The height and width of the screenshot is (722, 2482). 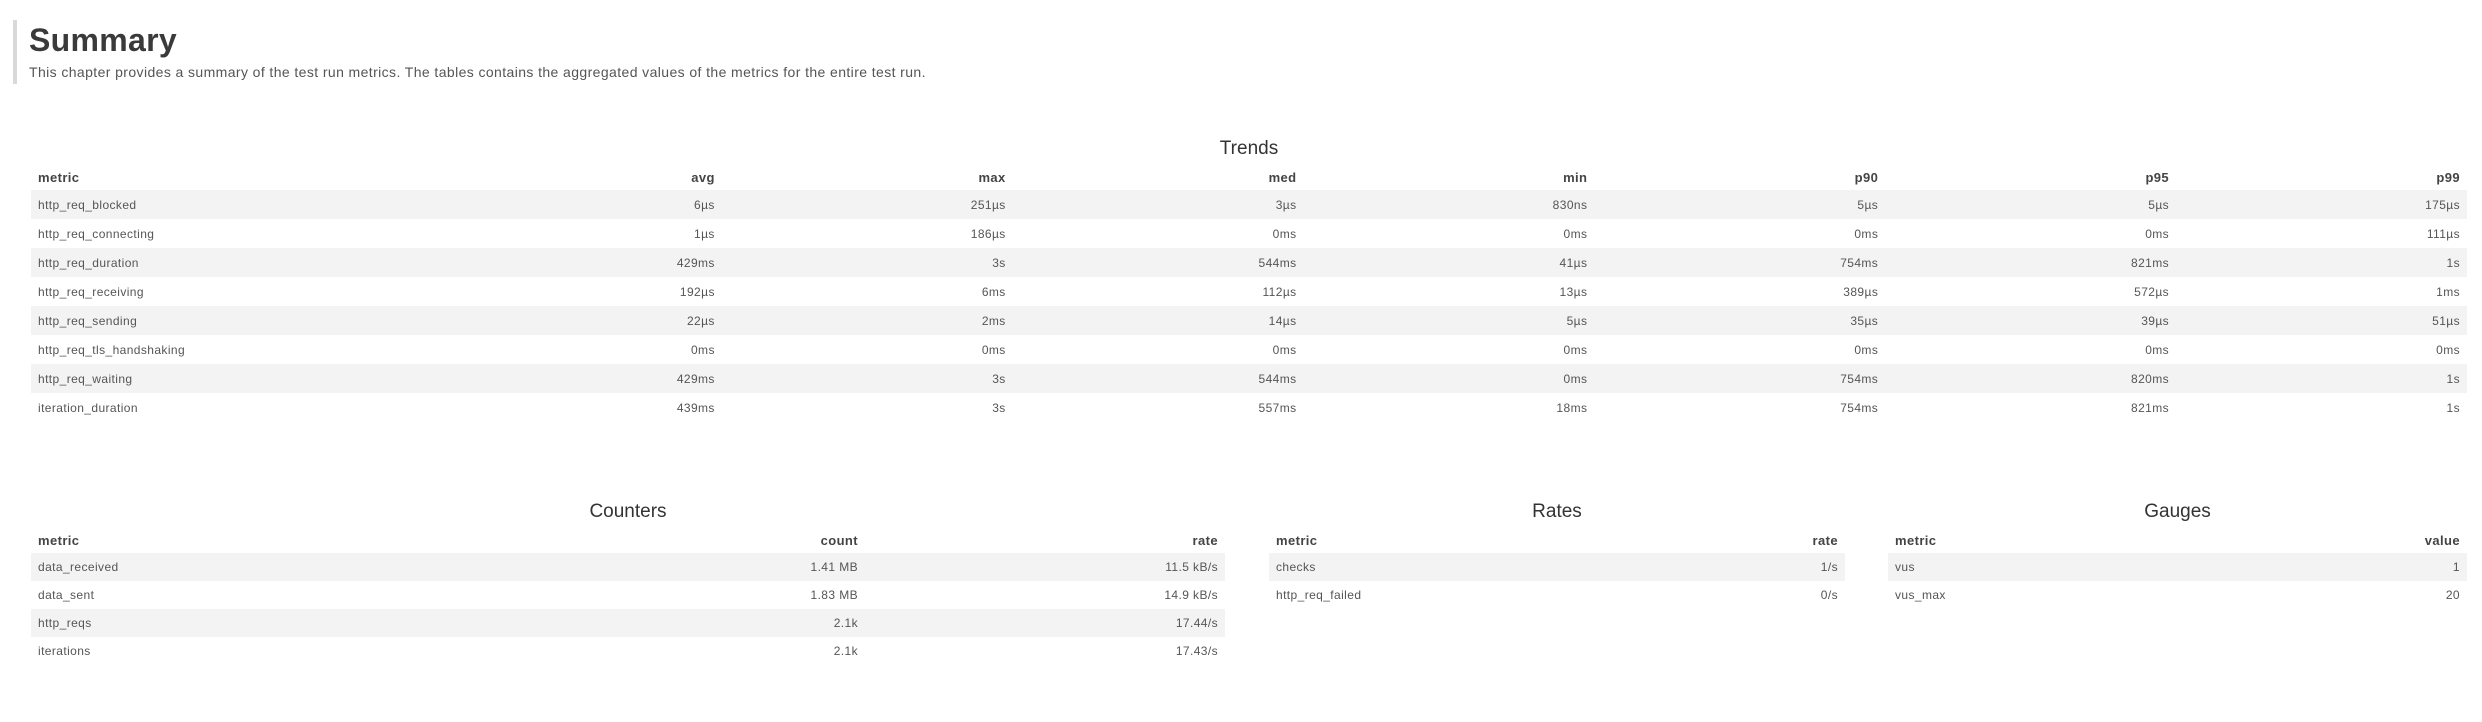 What do you see at coordinates (2442, 540) in the screenshot?
I see `gauges-header-value: value` at bounding box center [2442, 540].